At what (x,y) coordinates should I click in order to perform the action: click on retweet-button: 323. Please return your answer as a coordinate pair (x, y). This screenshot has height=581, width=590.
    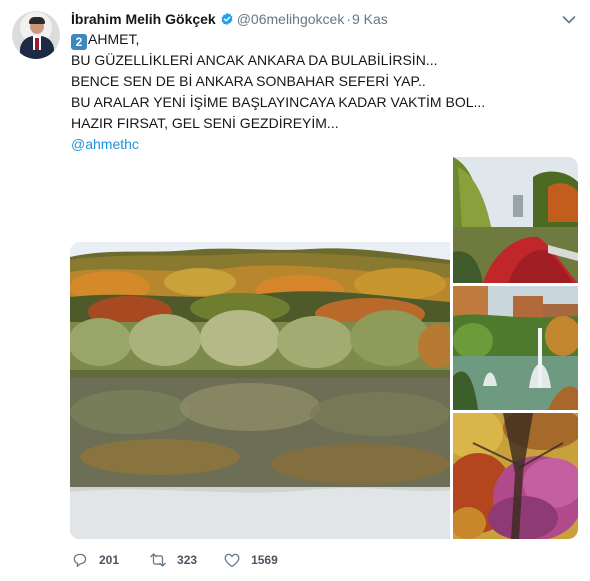
    Looking at the image, I should click on (173, 560).